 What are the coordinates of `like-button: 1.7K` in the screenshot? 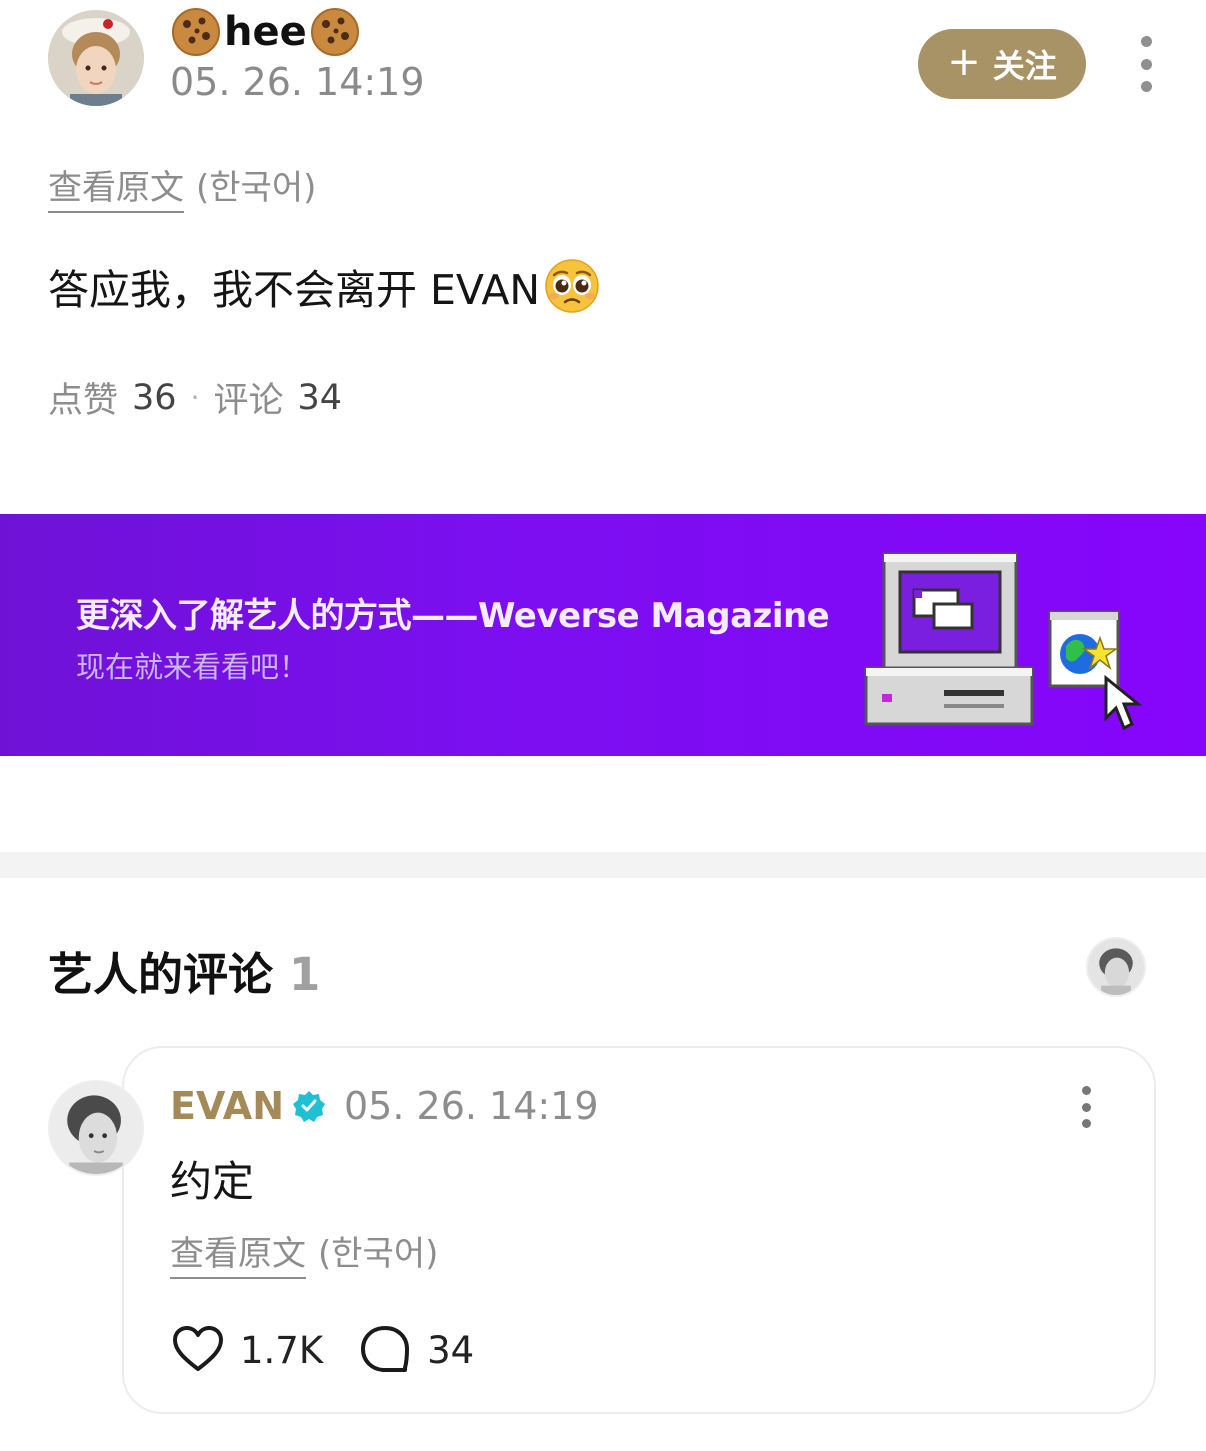 It's located at (246, 1350).